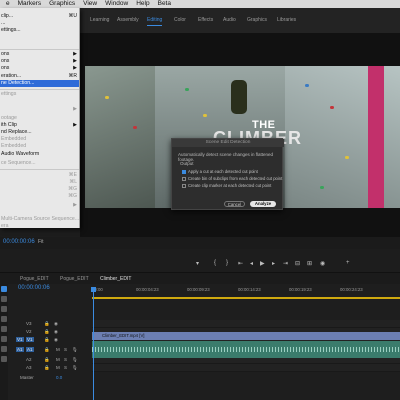 The image size is (400, 400). Describe the element at coordinates (297, 263) in the screenshot. I see `lift-icon: ⊟` at that location.